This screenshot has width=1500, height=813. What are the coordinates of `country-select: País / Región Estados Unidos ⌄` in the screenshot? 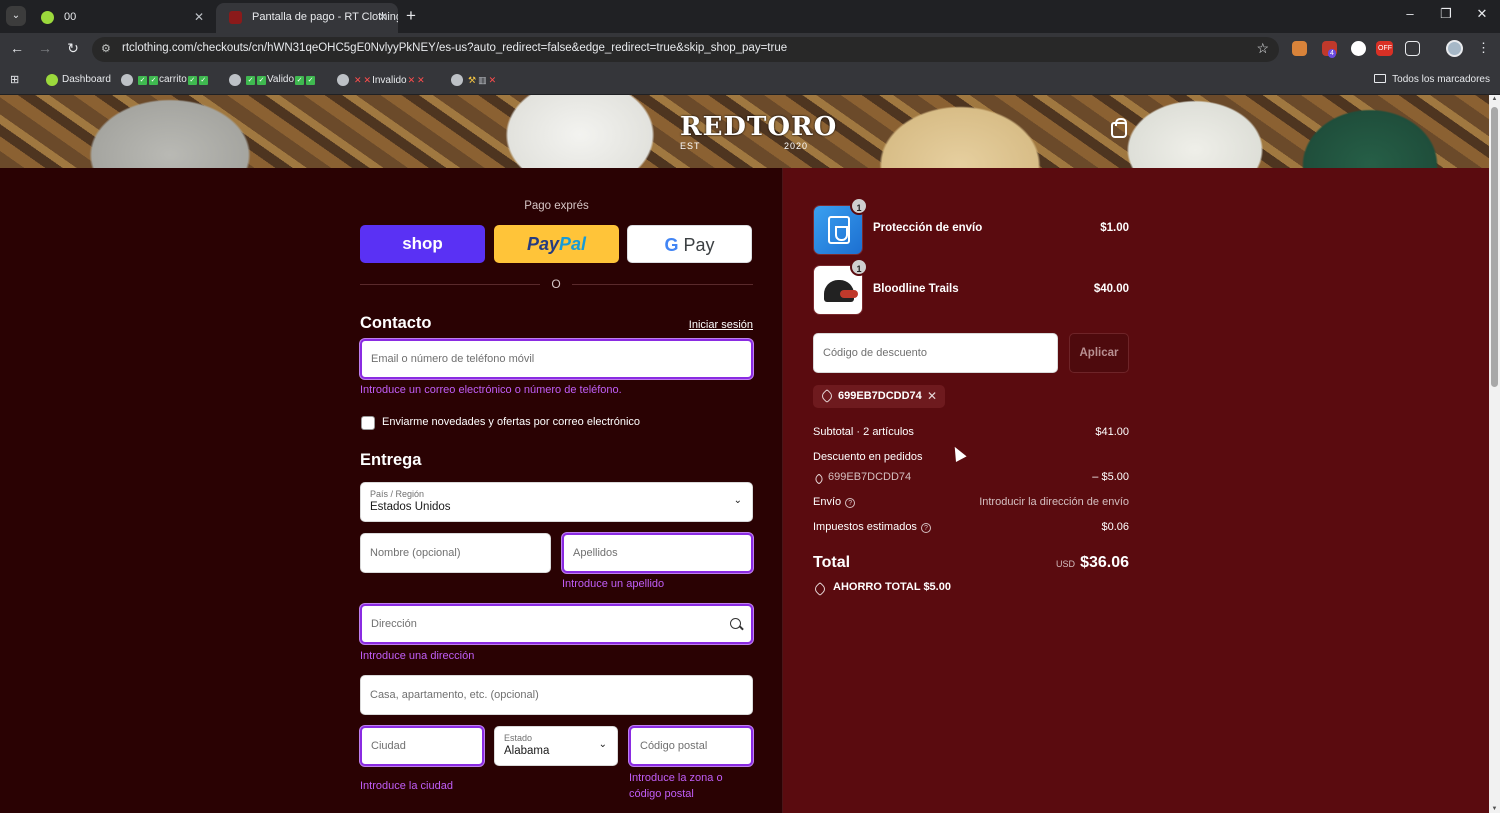 It's located at (556, 502).